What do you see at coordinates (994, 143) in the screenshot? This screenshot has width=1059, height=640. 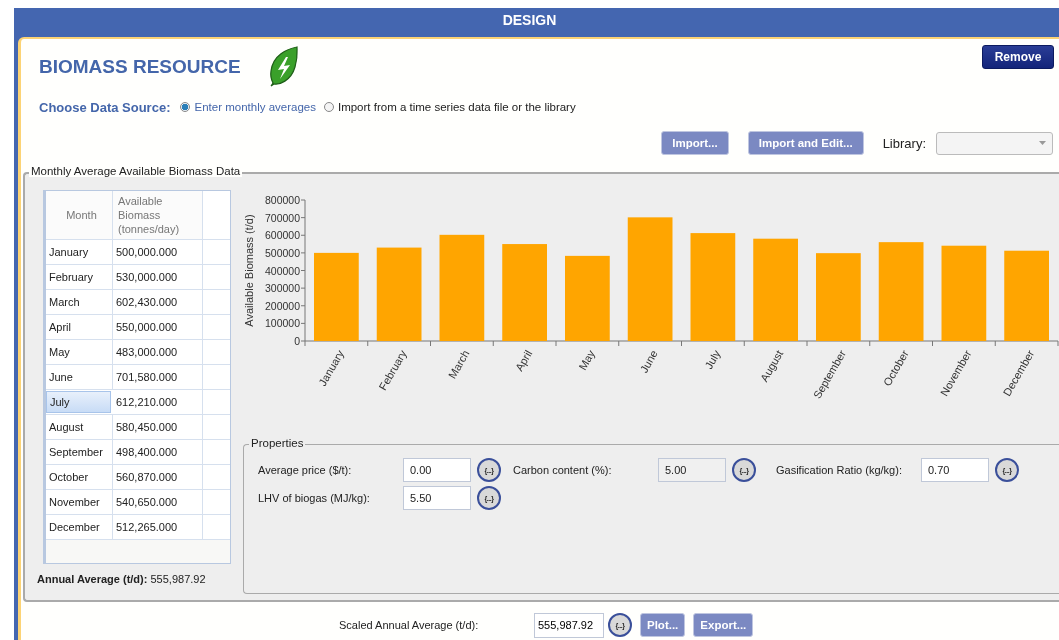 I see `library-dropdown` at bounding box center [994, 143].